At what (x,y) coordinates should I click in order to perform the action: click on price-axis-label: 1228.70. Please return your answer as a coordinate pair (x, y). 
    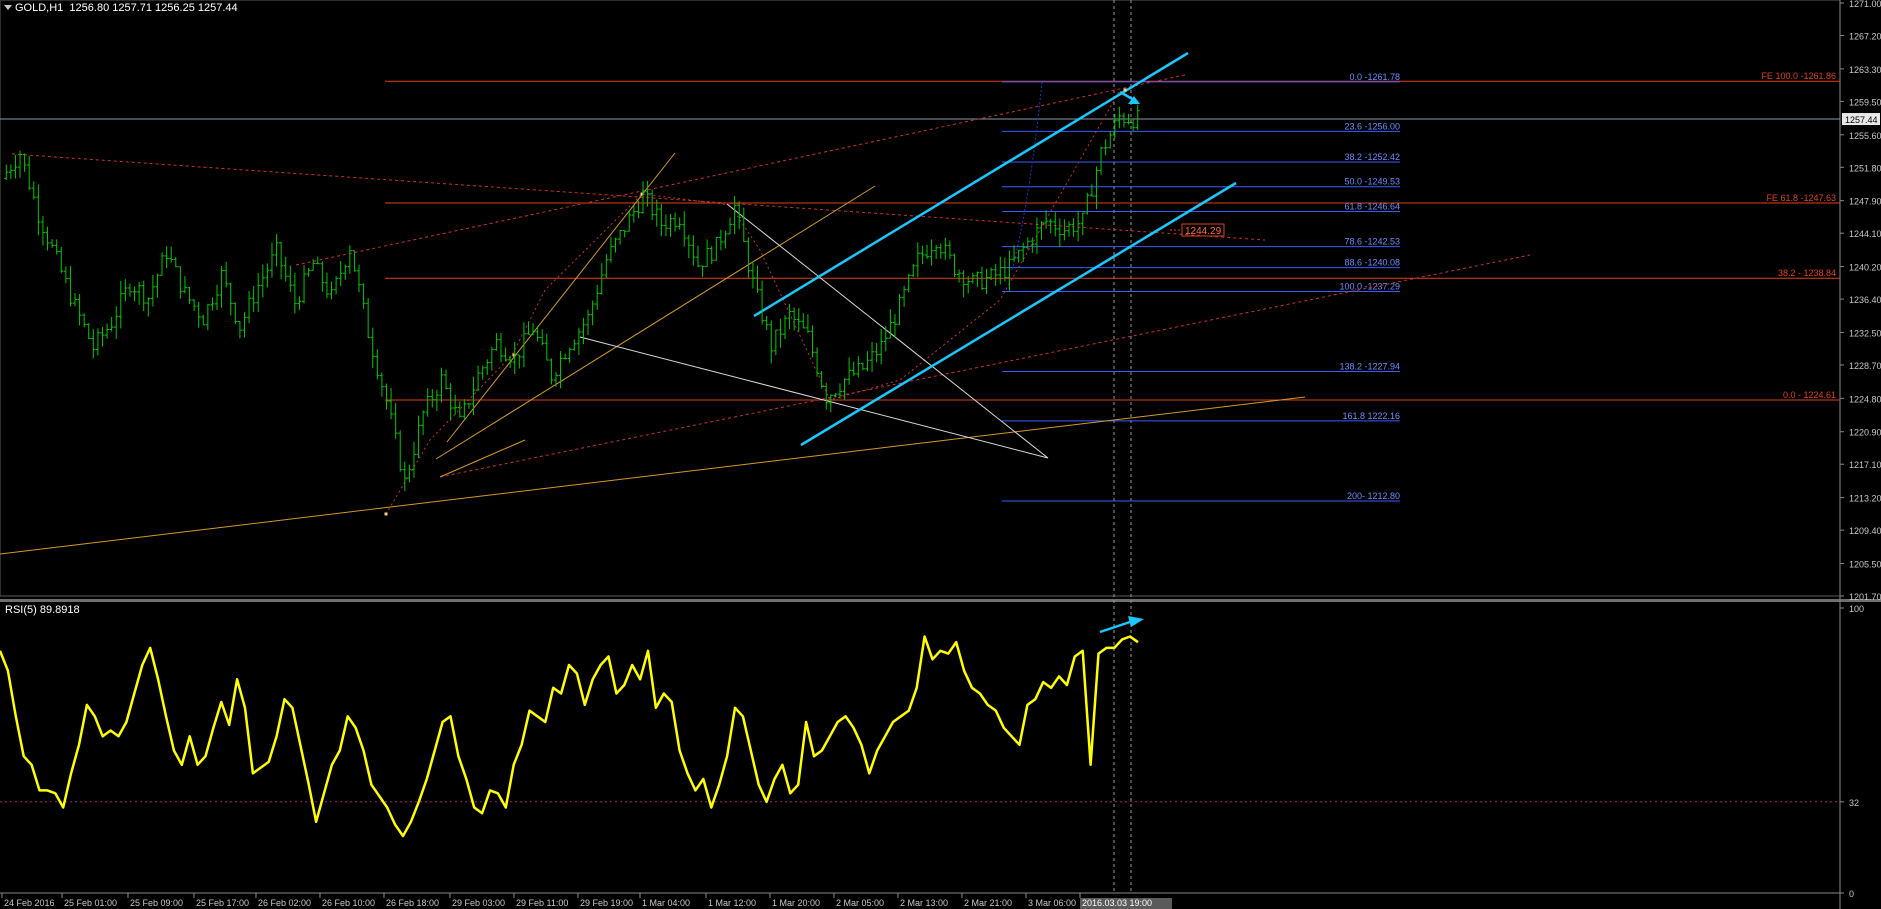
    Looking at the image, I should click on (1865, 366).